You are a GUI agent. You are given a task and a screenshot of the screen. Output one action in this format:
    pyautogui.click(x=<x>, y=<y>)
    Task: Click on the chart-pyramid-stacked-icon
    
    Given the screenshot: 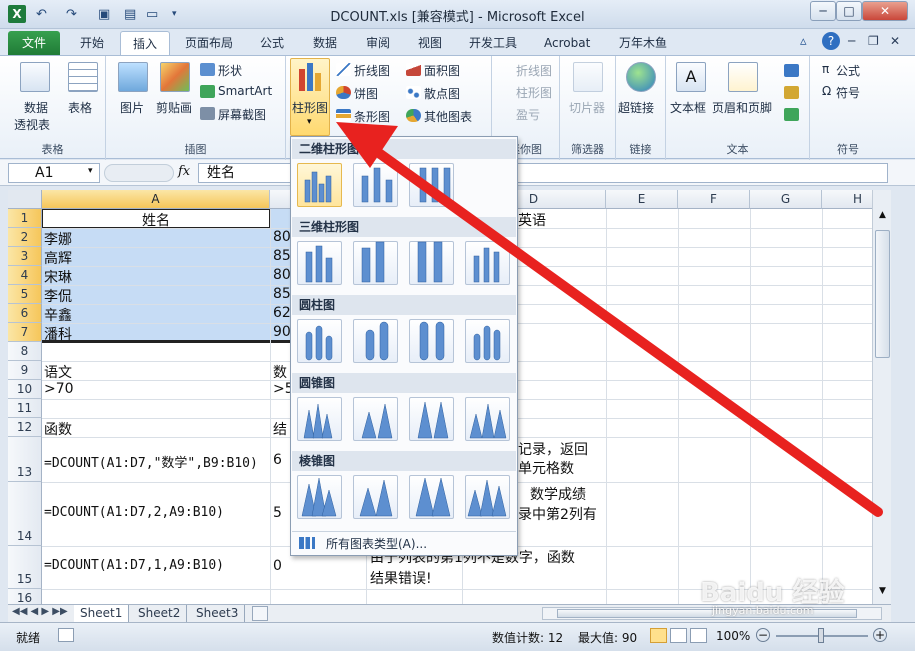 What is the action you would take?
    pyautogui.click(x=375, y=497)
    